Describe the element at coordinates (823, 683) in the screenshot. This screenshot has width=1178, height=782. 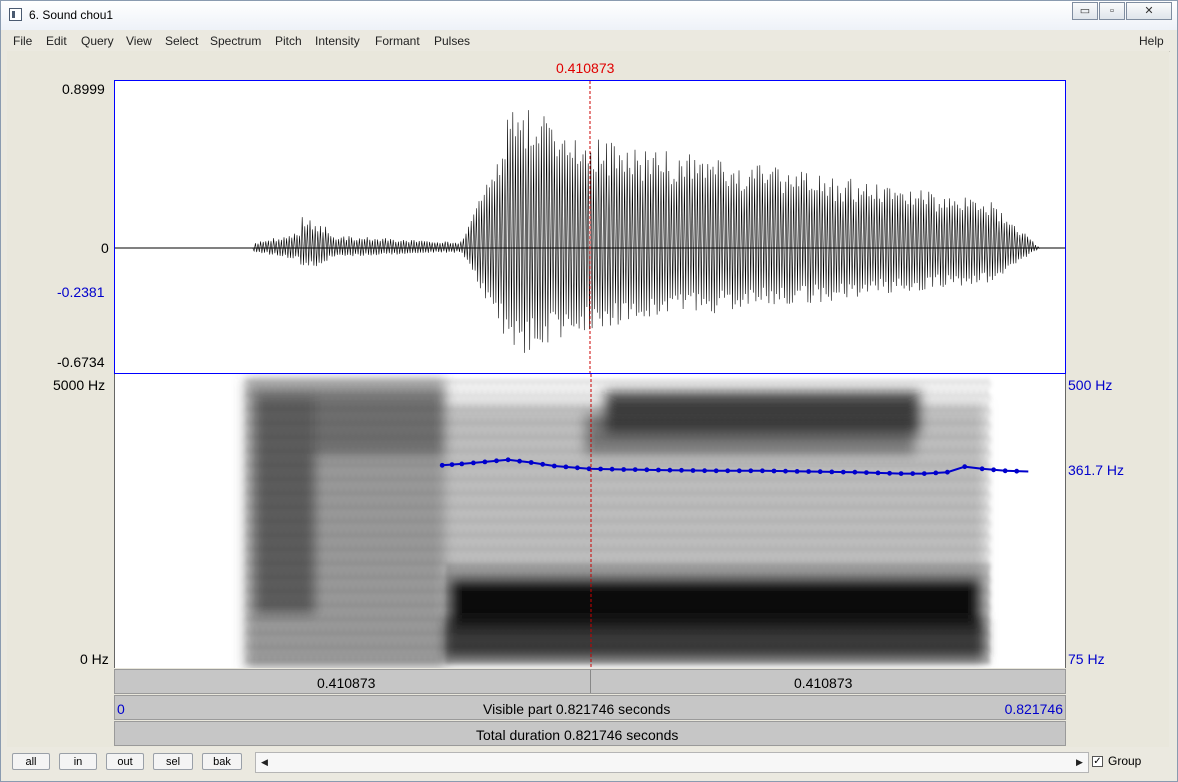
I see `right-part-duration: 0.410873` at that location.